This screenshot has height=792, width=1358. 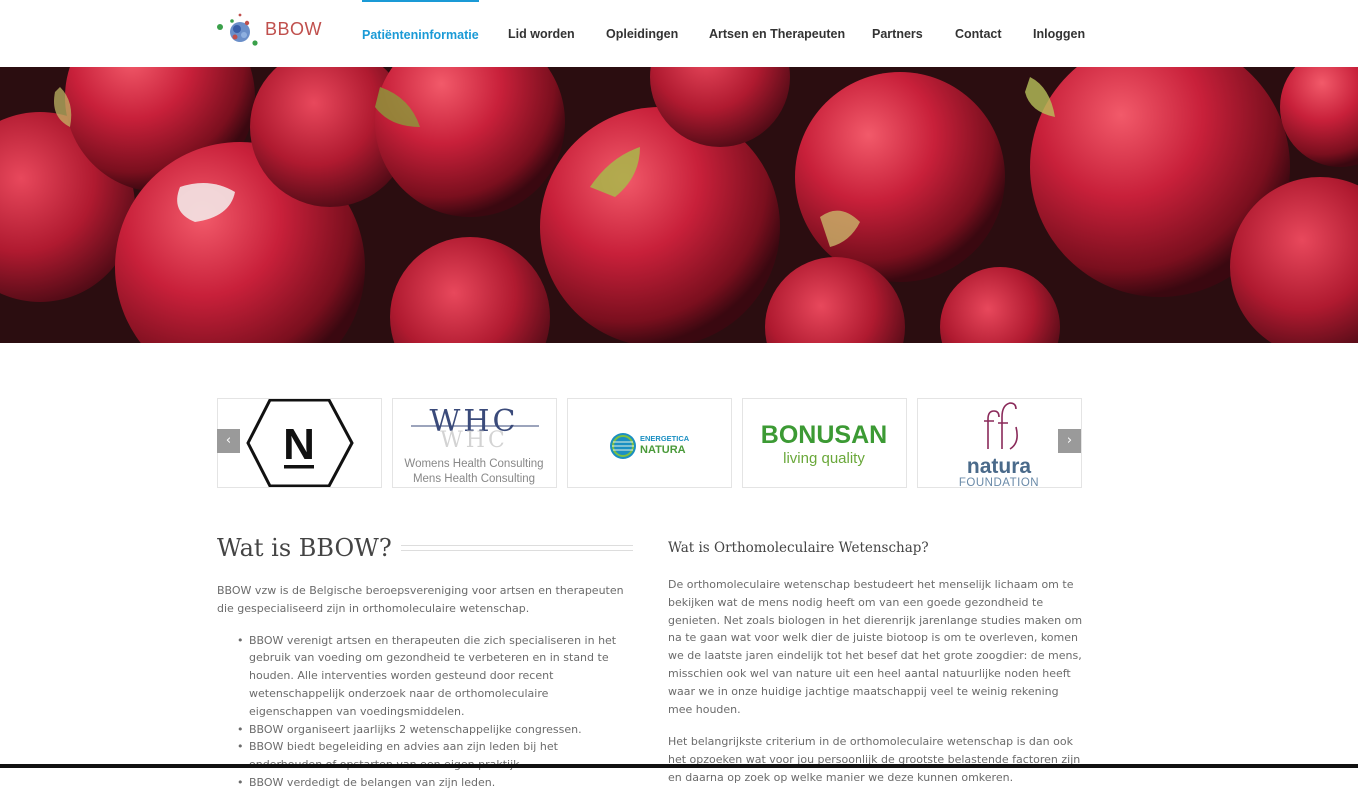 I want to click on n-logo-letter: N, so click(x=299, y=444).